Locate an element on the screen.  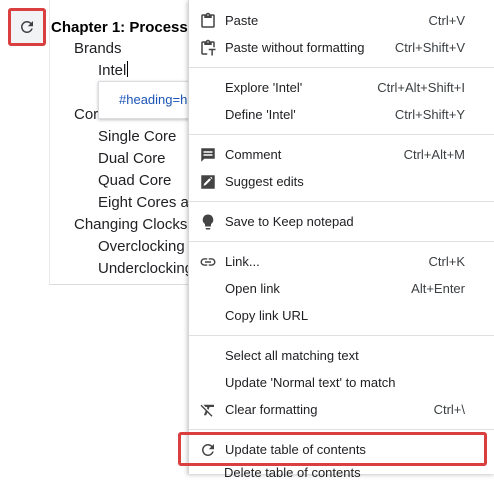
menu-item-shortcut: Ctrl+\ is located at coordinates (449, 409).